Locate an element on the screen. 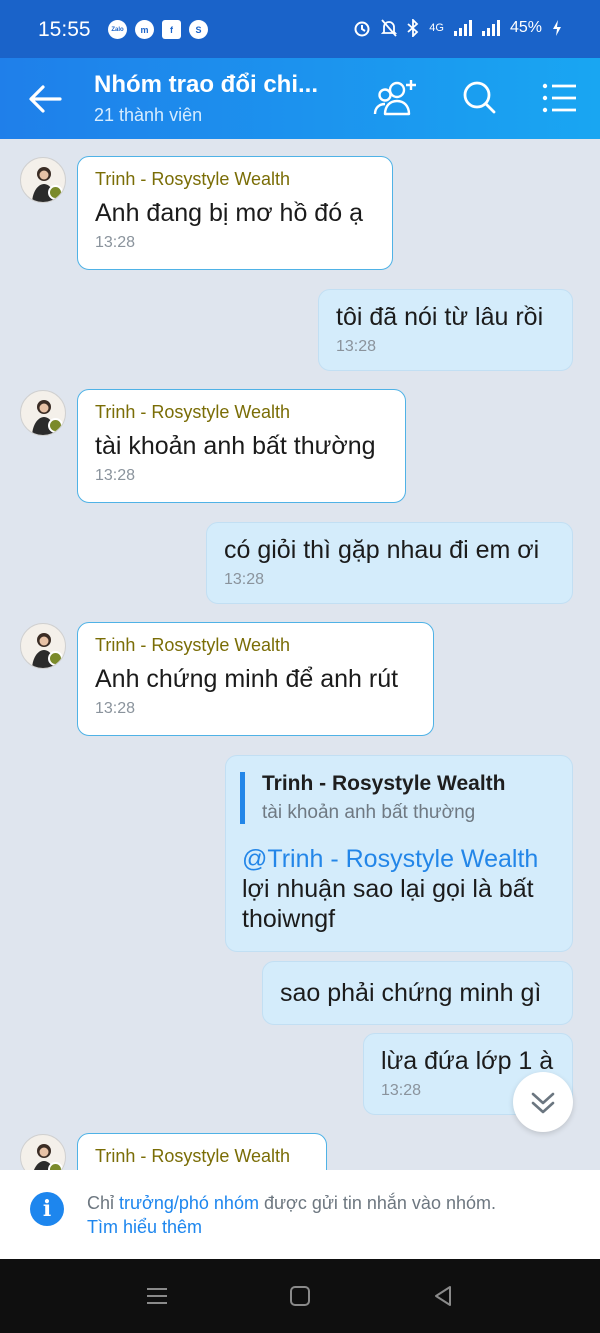 This screenshot has width=600, height=1333. status-right: 4G 45% is located at coordinates (457, 28).